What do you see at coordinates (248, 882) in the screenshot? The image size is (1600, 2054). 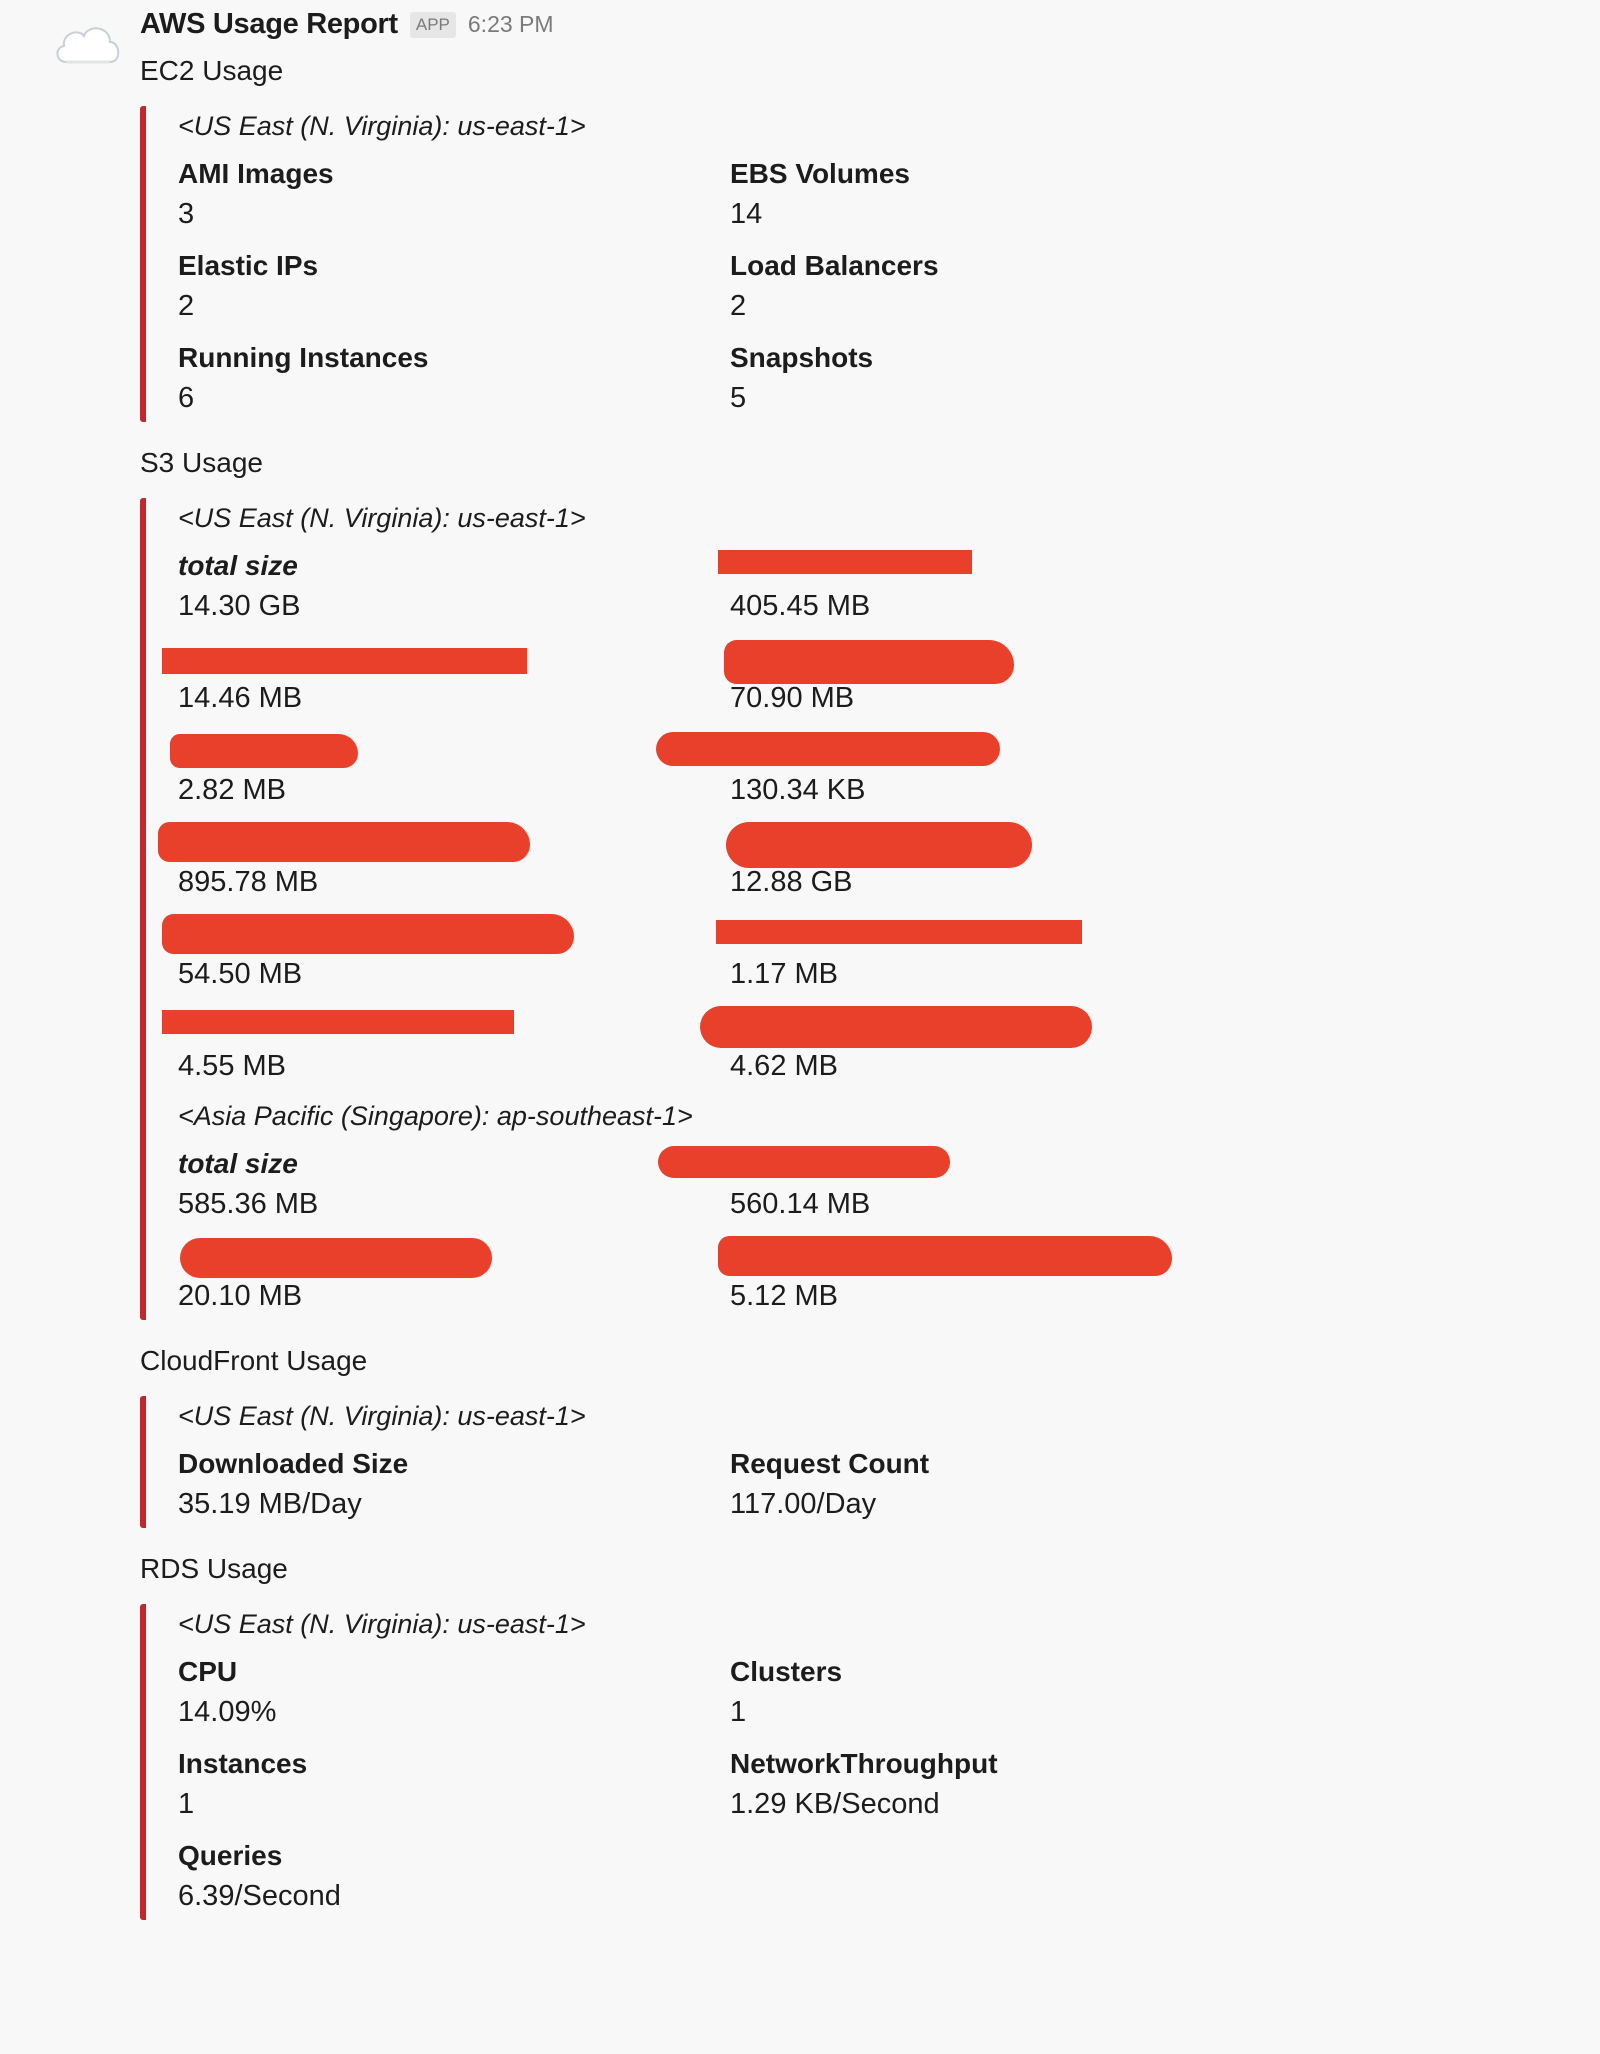 I see `field-value: 895.78 MB` at bounding box center [248, 882].